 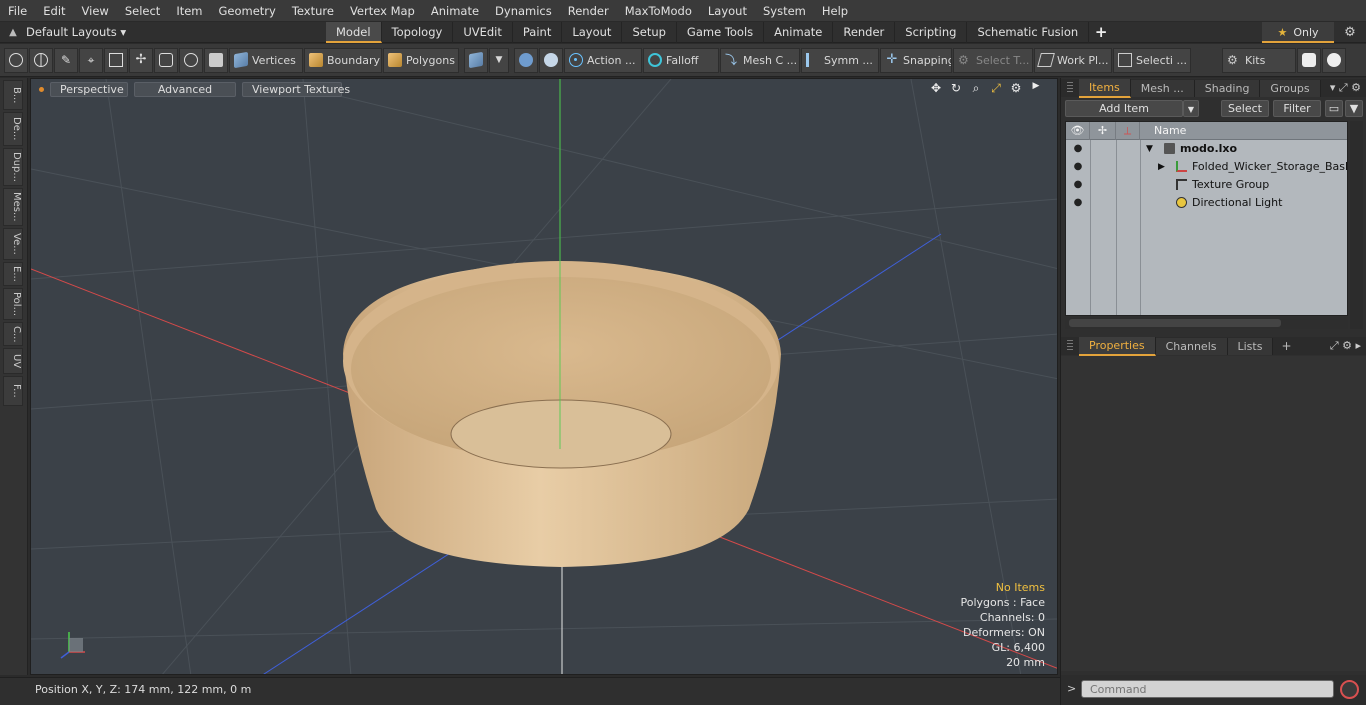 I want to click on menu-system: System, so click(x=784, y=11).